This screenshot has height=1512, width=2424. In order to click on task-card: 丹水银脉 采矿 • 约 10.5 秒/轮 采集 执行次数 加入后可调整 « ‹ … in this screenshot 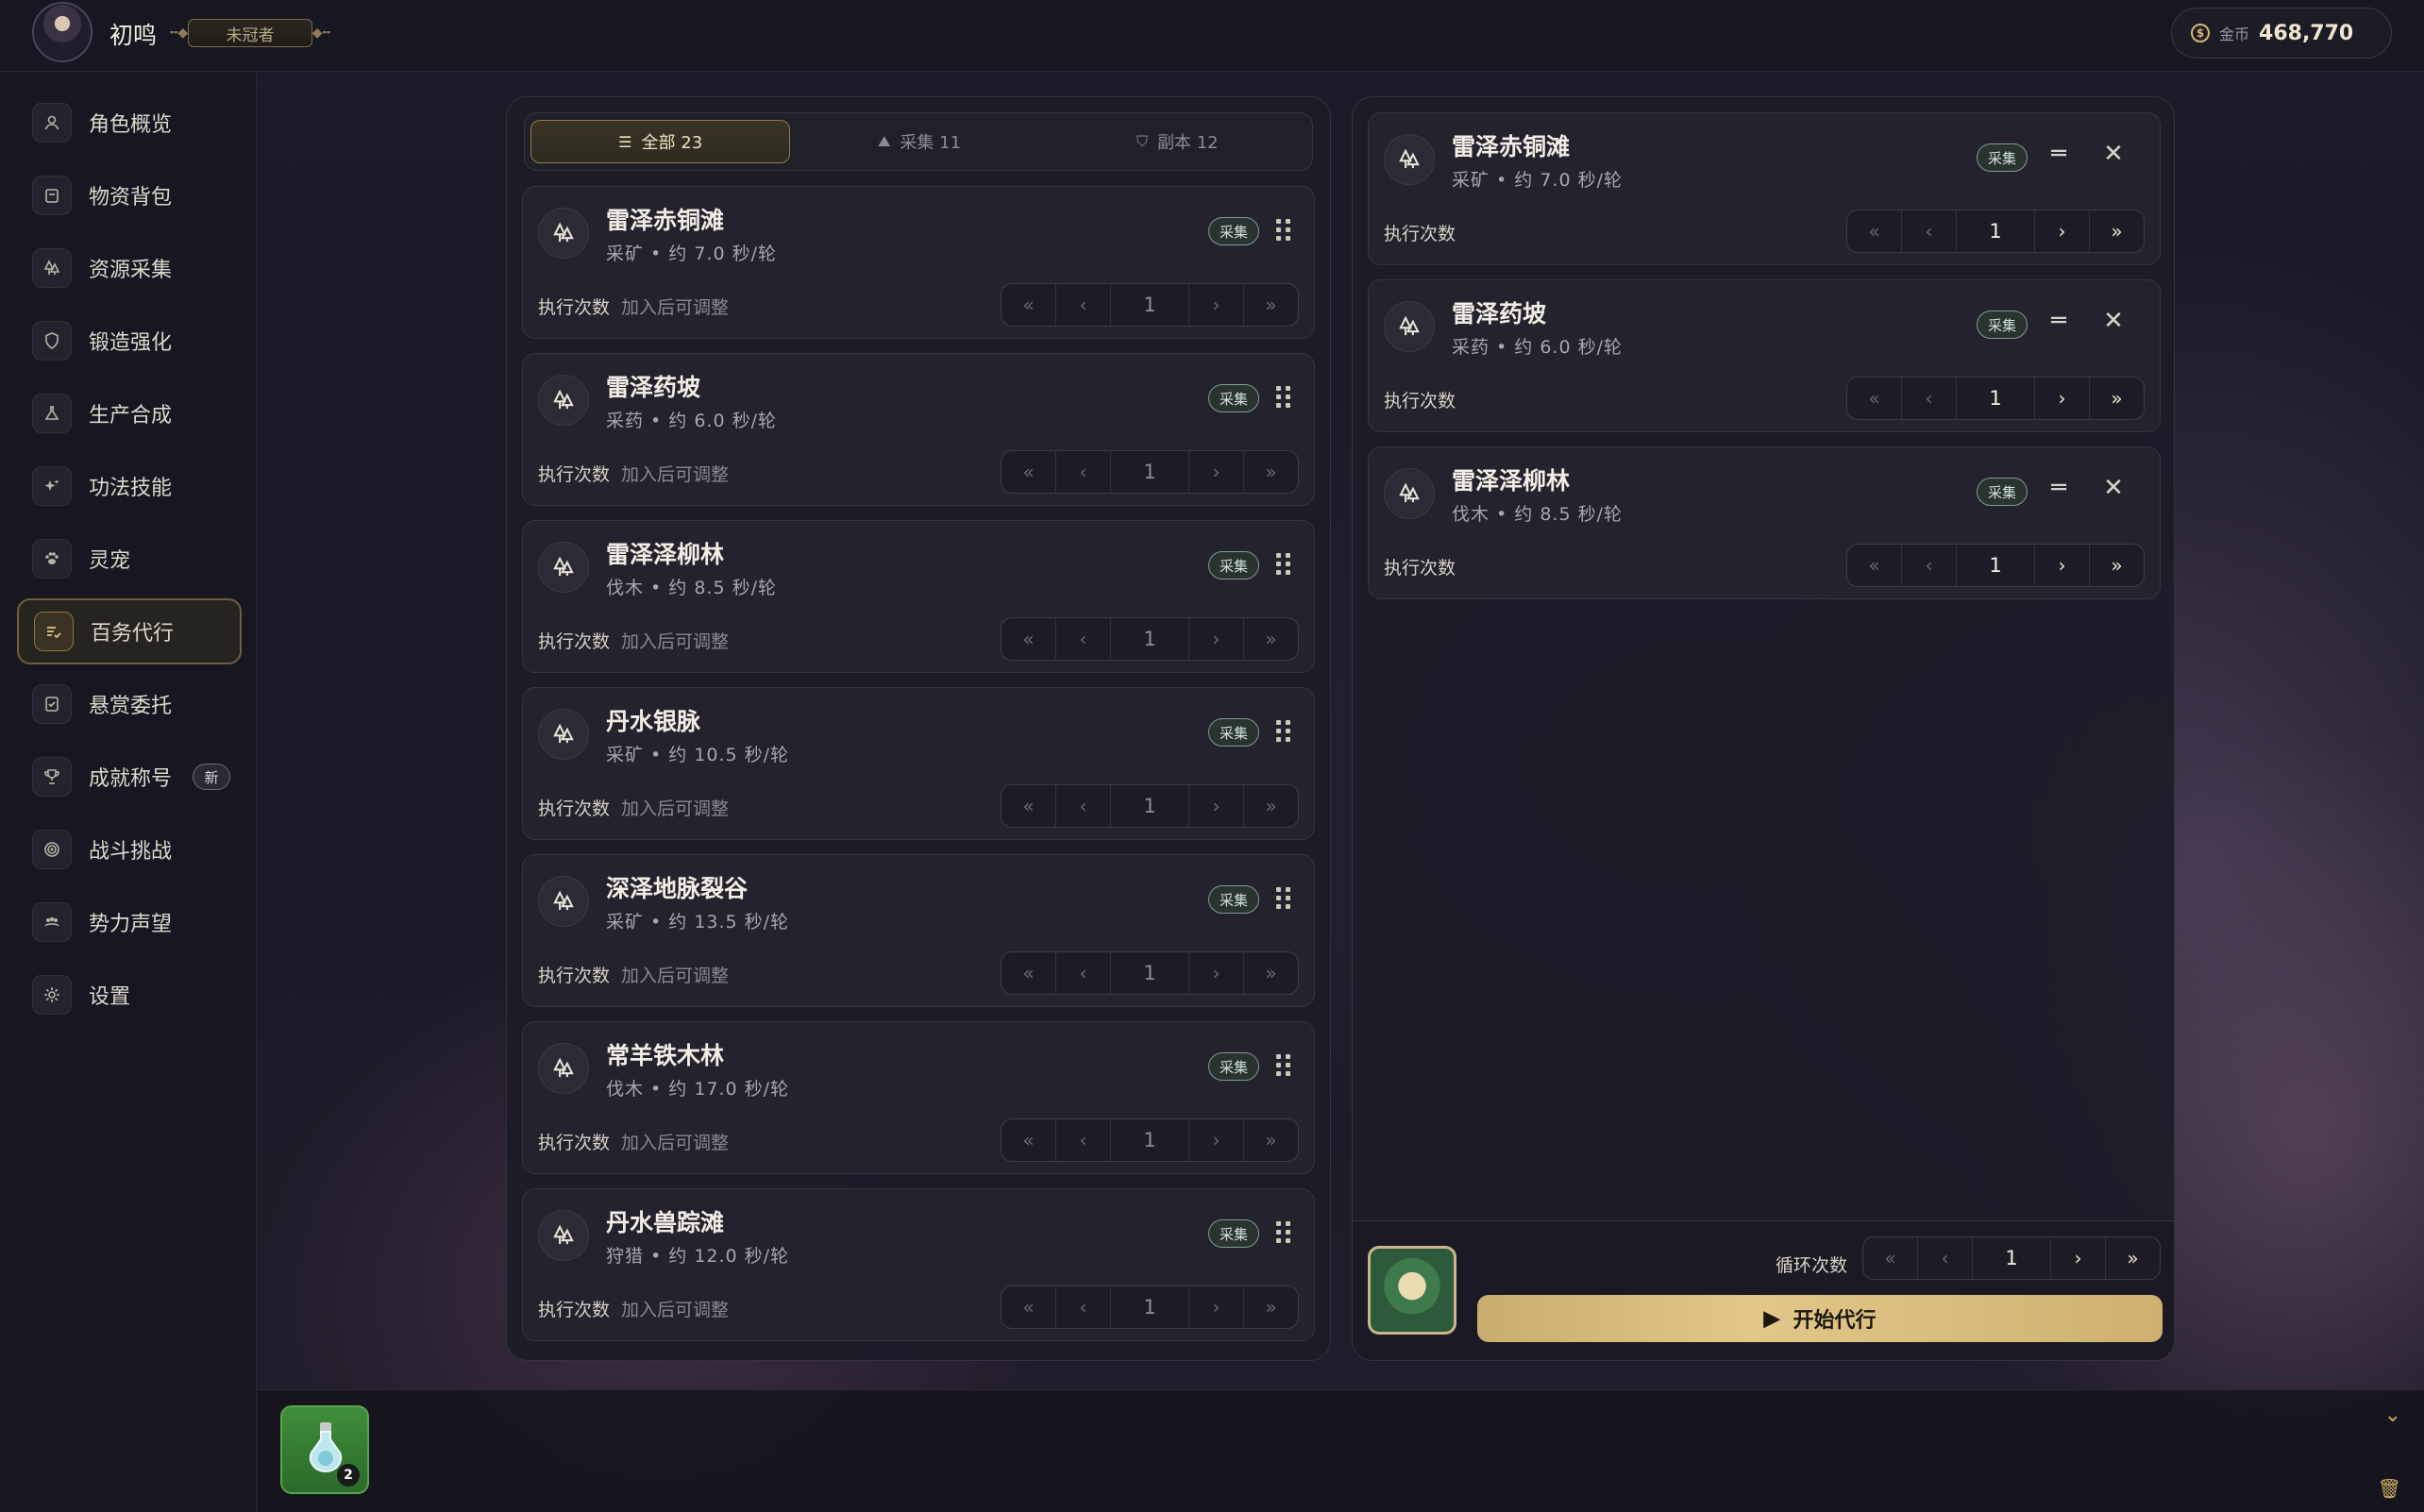, I will do `click(918, 763)`.